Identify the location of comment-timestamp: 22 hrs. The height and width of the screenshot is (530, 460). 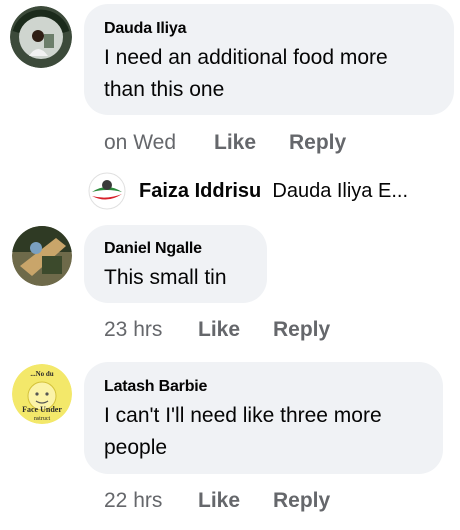
(133, 501).